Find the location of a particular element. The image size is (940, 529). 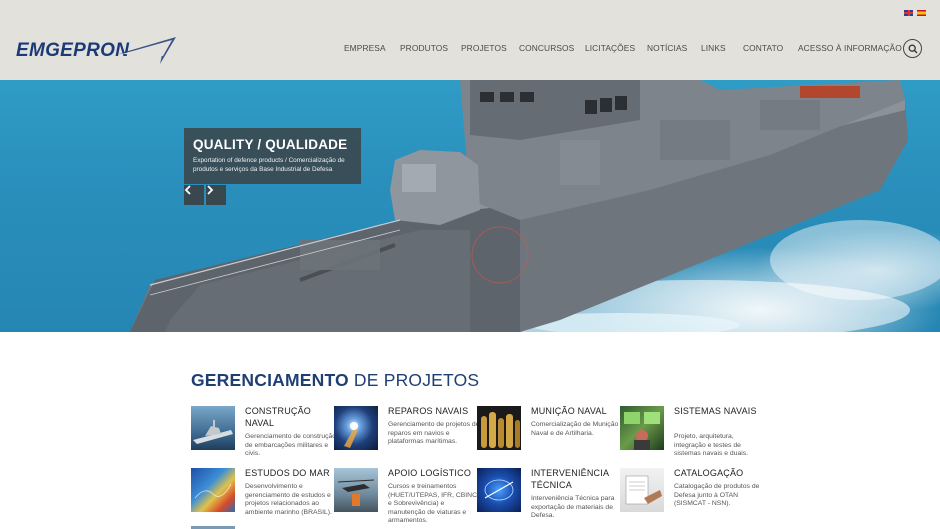

item-title: INTERVENIÊNCIA TÉCNICA is located at coordinates (577, 479).